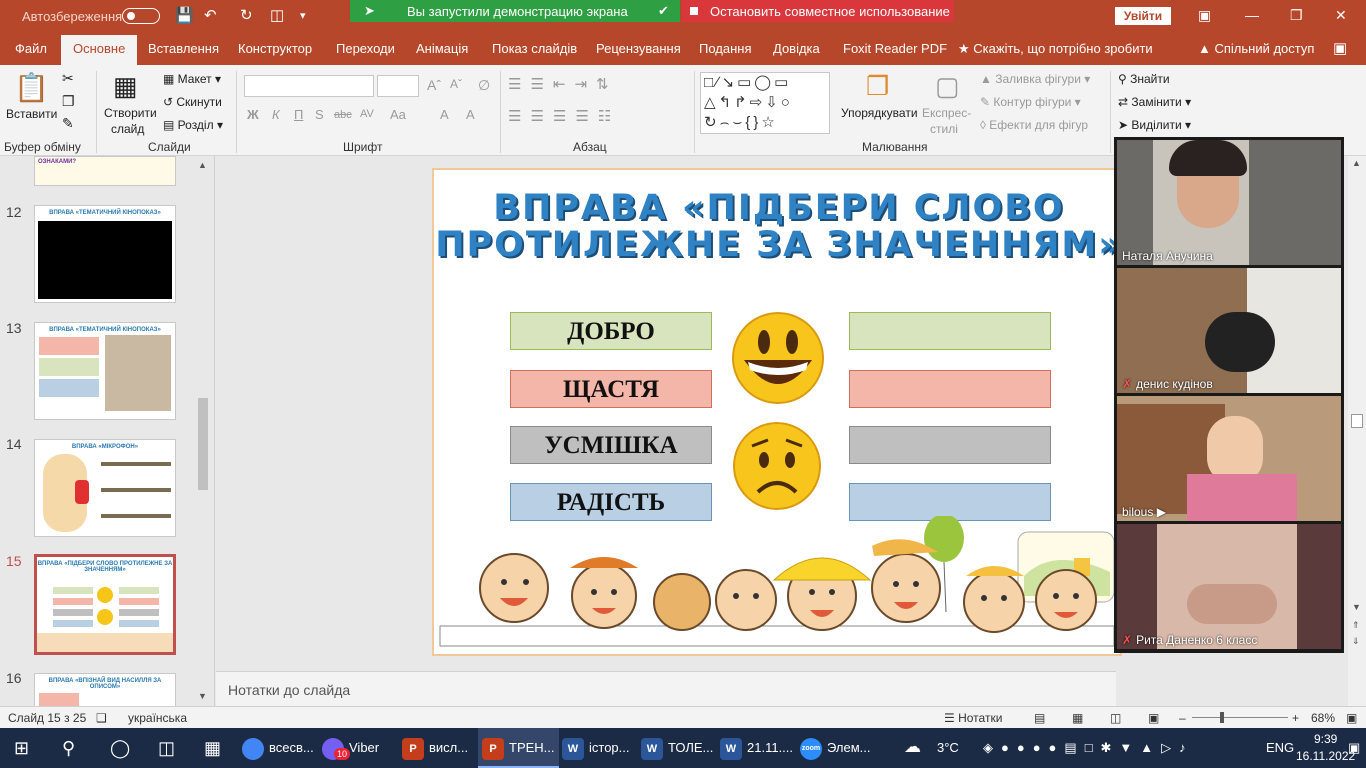 The image size is (1366, 768). Describe the element at coordinates (68, 123) in the screenshot. I see `format-painter-icon: ✎` at that location.